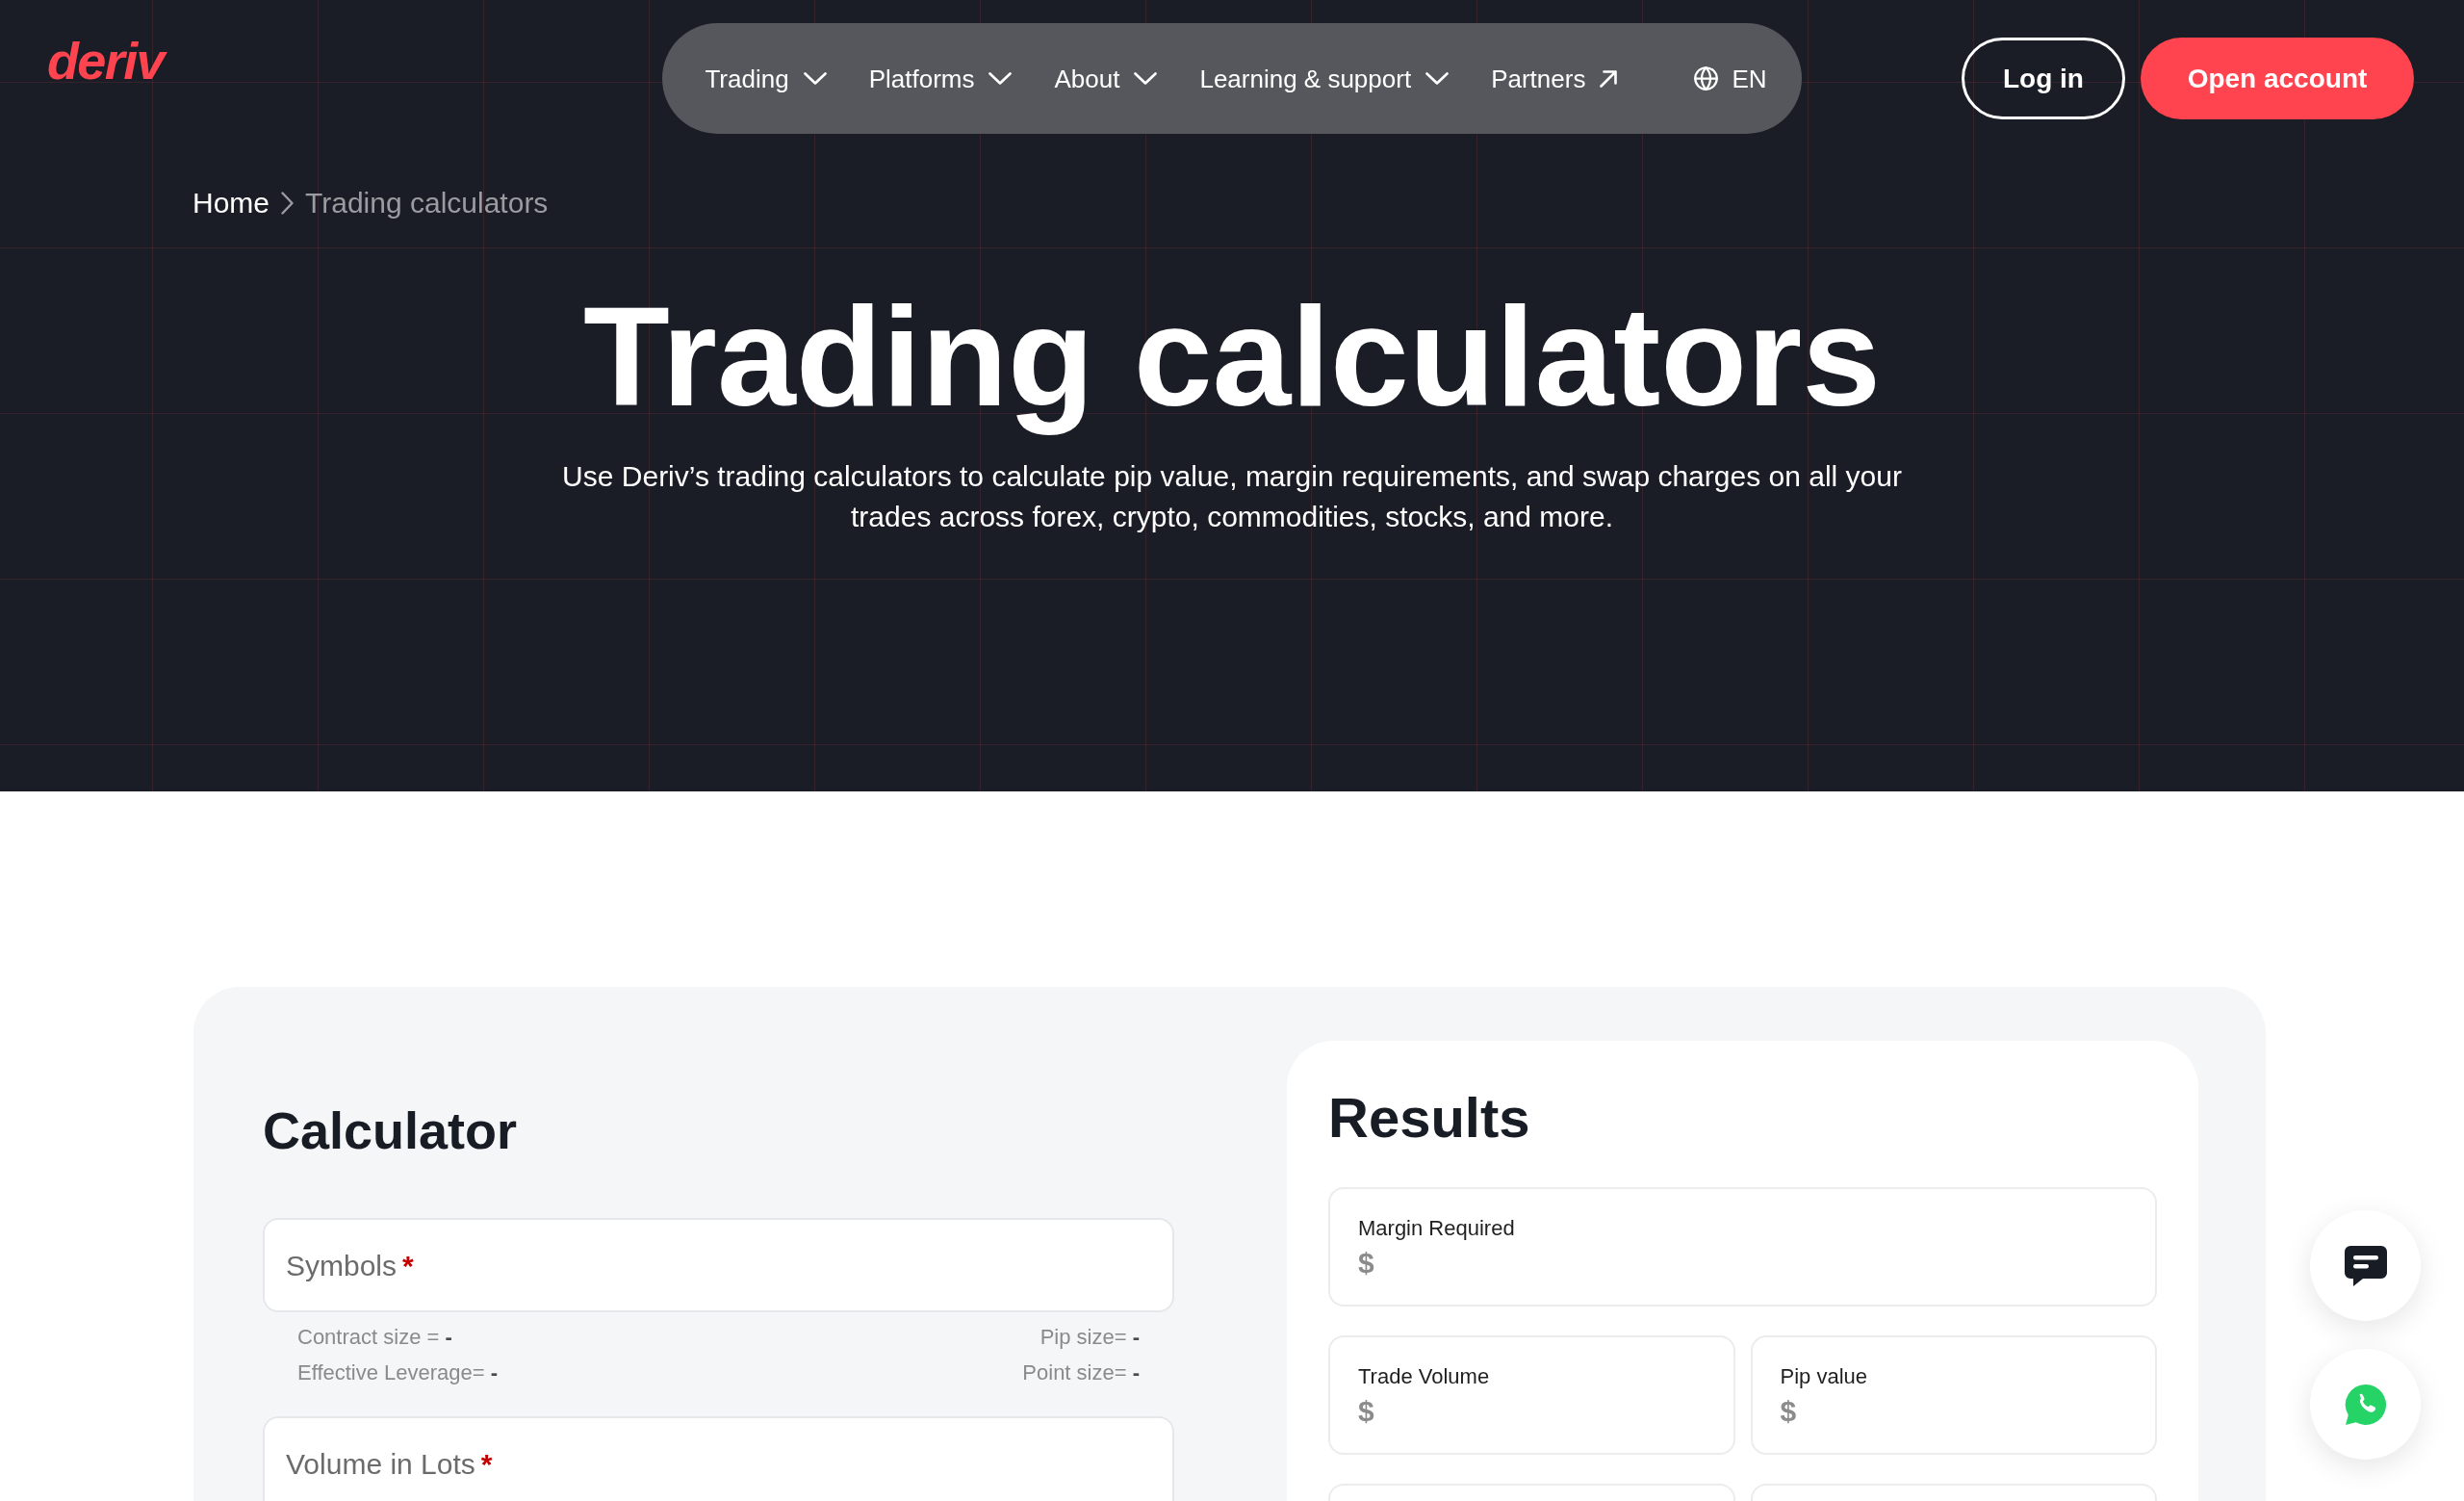 This screenshot has width=2464, height=1501. I want to click on result-label: Margin Required, so click(1436, 1228).